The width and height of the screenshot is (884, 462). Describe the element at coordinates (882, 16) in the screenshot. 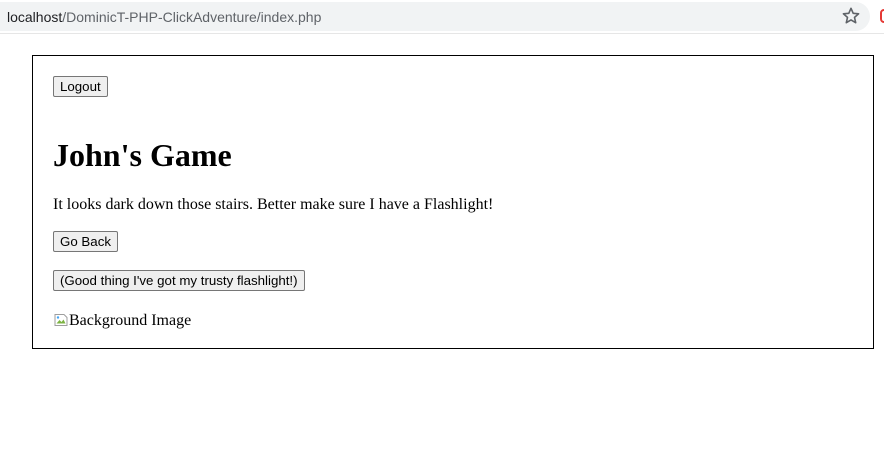

I see `profile-icon` at that location.